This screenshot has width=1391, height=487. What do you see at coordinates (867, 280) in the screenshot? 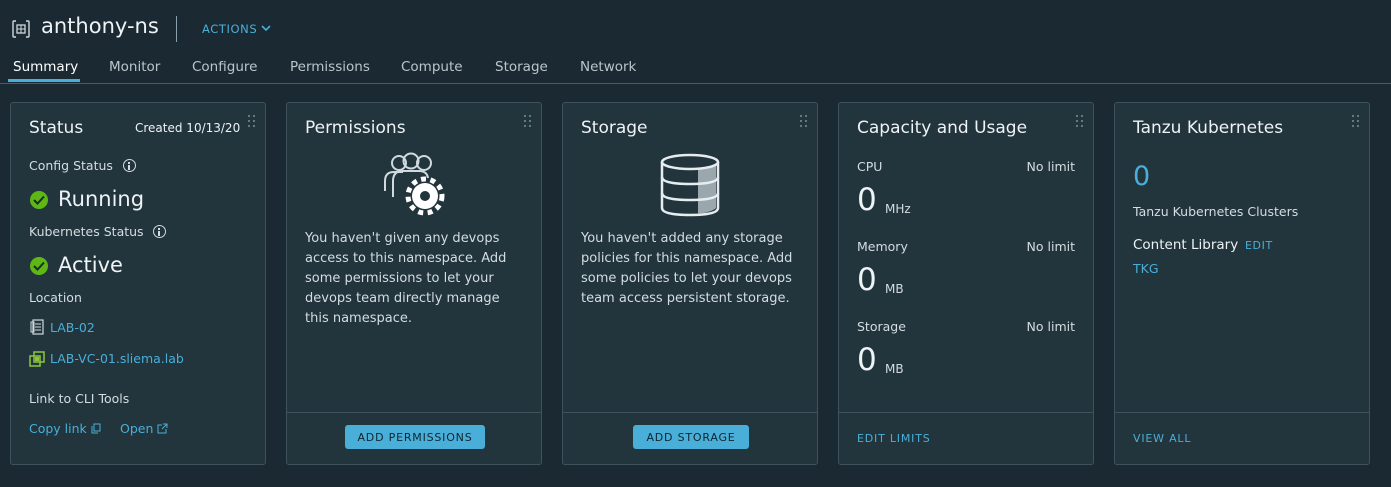
I see `memory-value: 0` at bounding box center [867, 280].